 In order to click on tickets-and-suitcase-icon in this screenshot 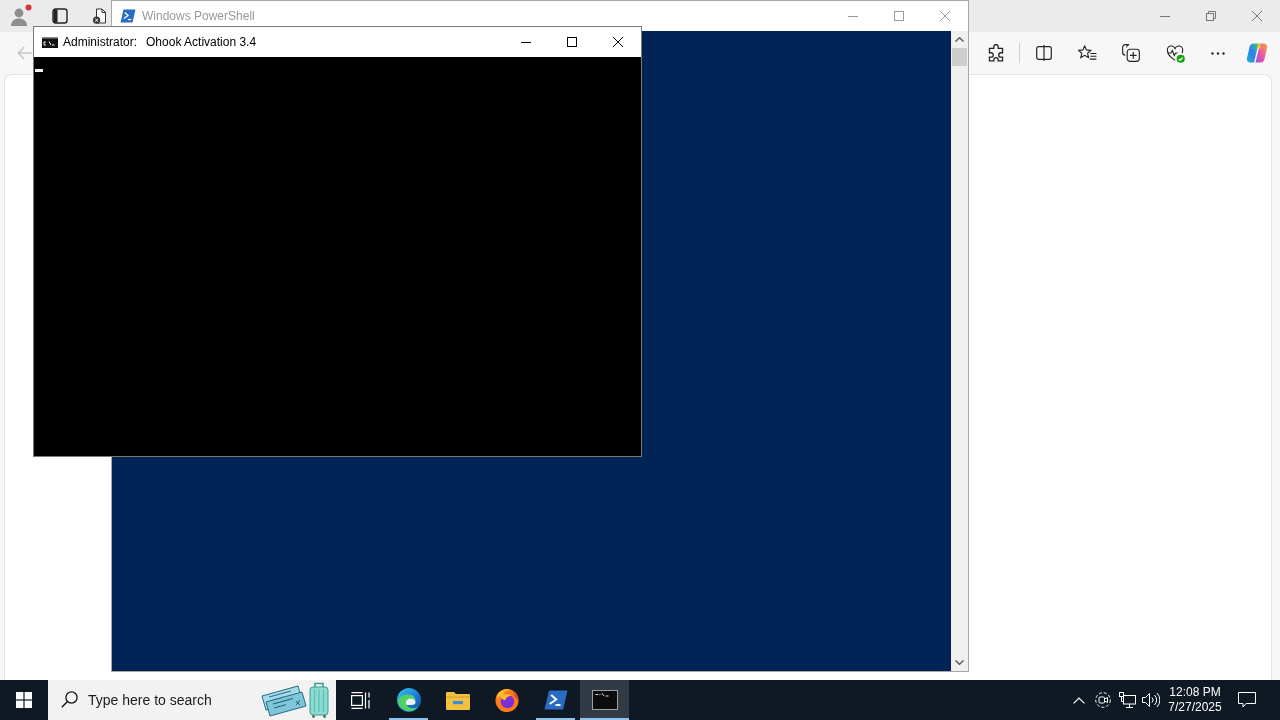, I will do `click(295, 700)`.